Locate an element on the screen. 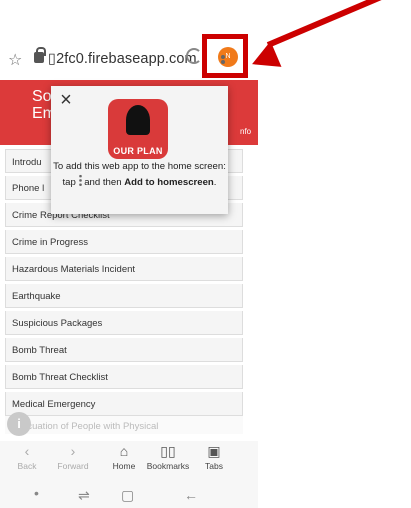  list-item: Crime in Progress is located at coordinates (124, 242).